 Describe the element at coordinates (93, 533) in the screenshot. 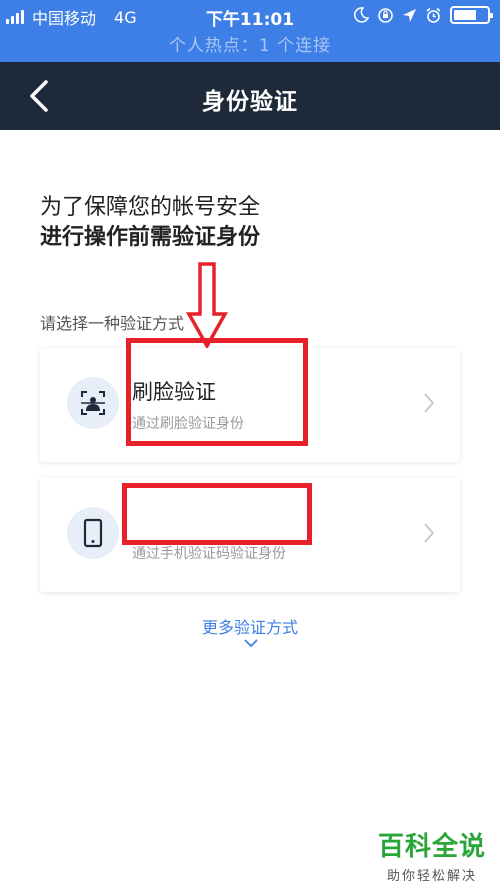

I see `phone-icon` at that location.